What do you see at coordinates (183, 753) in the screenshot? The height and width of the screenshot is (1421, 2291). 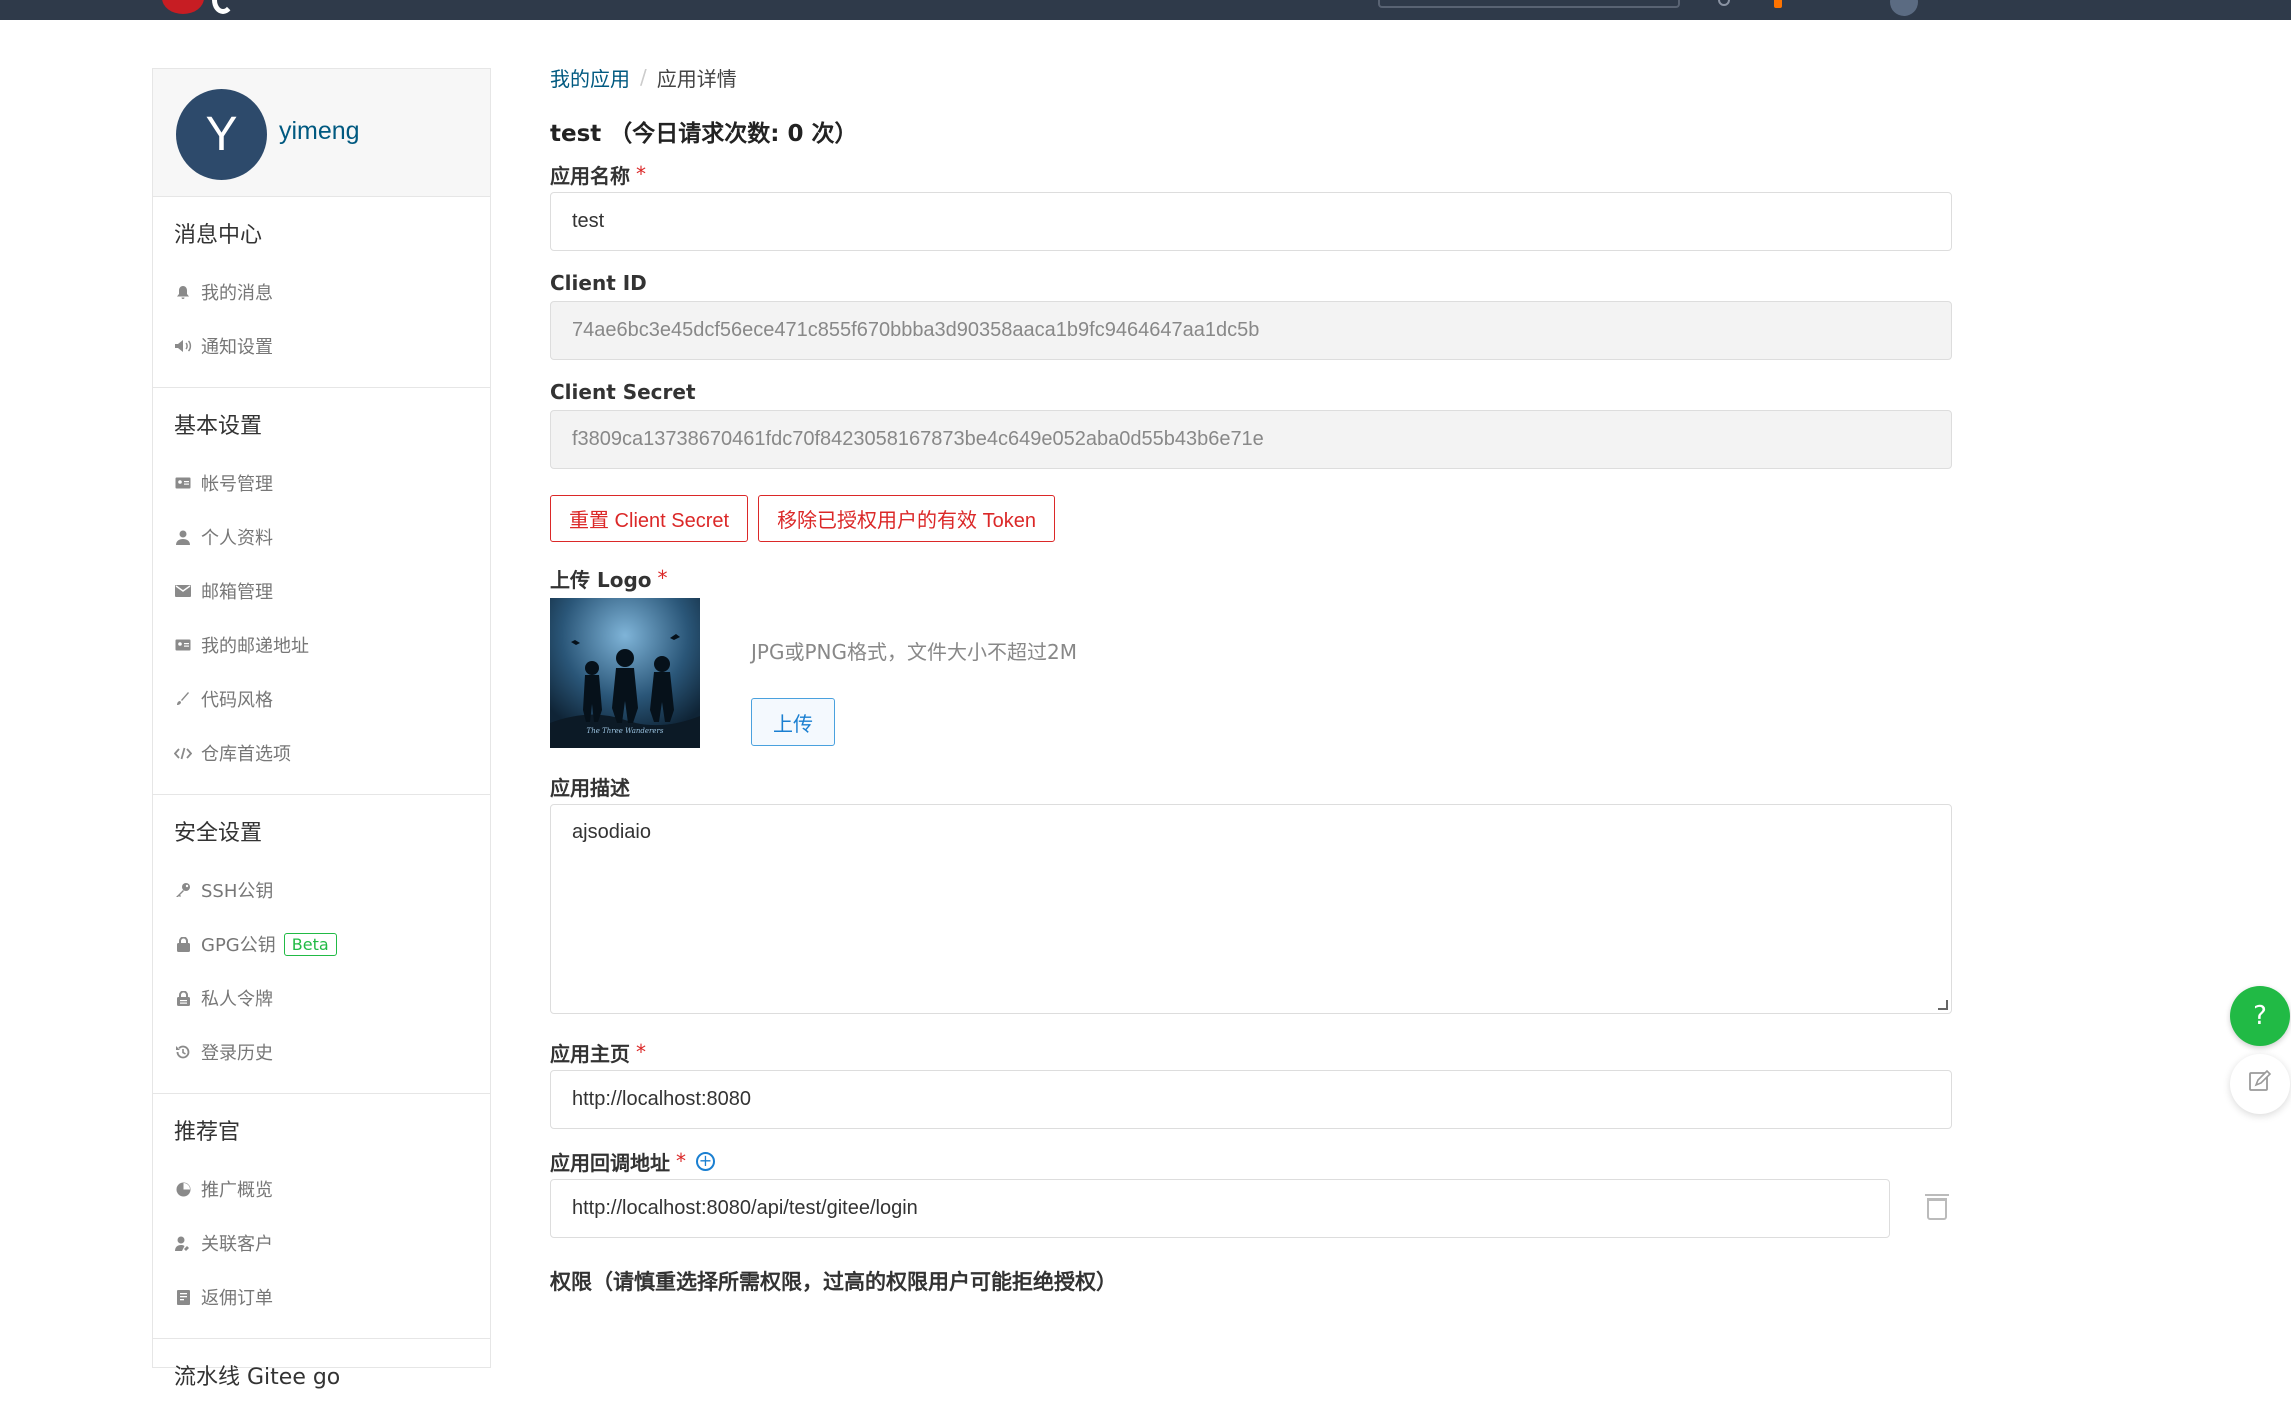 I see `code-icon` at bounding box center [183, 753].